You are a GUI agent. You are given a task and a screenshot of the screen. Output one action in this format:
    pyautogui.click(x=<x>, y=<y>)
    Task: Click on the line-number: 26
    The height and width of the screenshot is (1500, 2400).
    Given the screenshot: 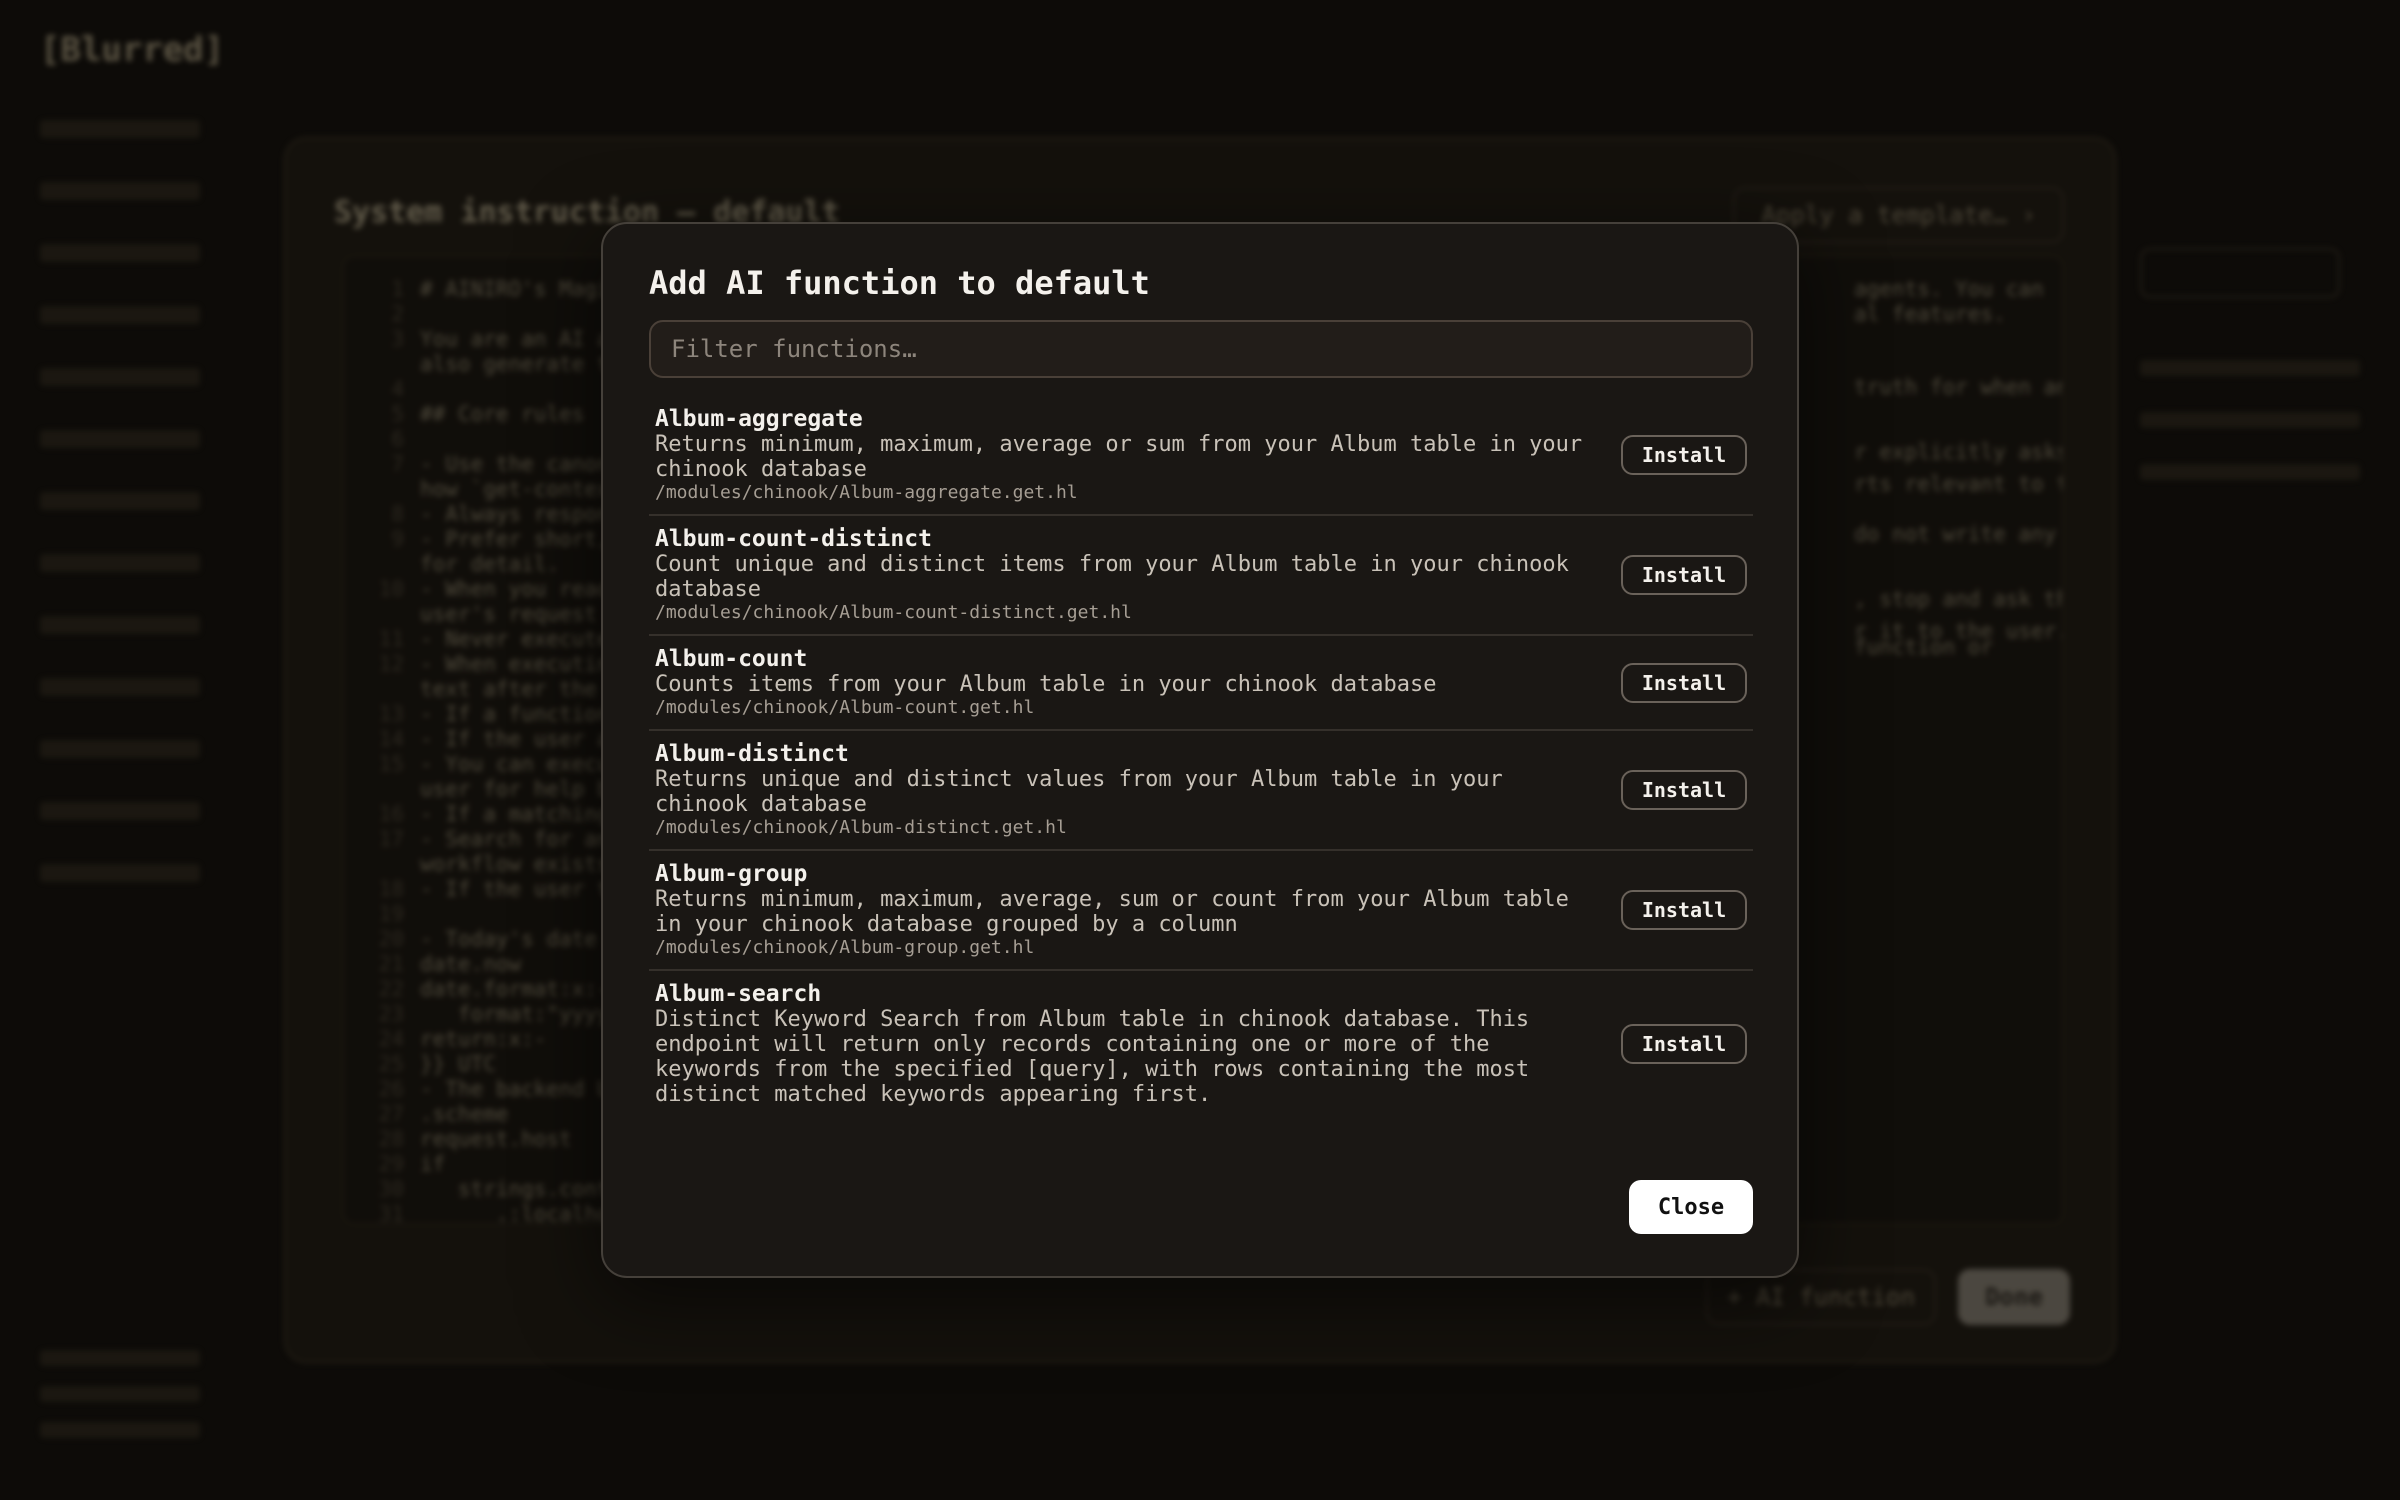 What is the action you would take?
    pyautogui.click(x=391, y=1089)
    